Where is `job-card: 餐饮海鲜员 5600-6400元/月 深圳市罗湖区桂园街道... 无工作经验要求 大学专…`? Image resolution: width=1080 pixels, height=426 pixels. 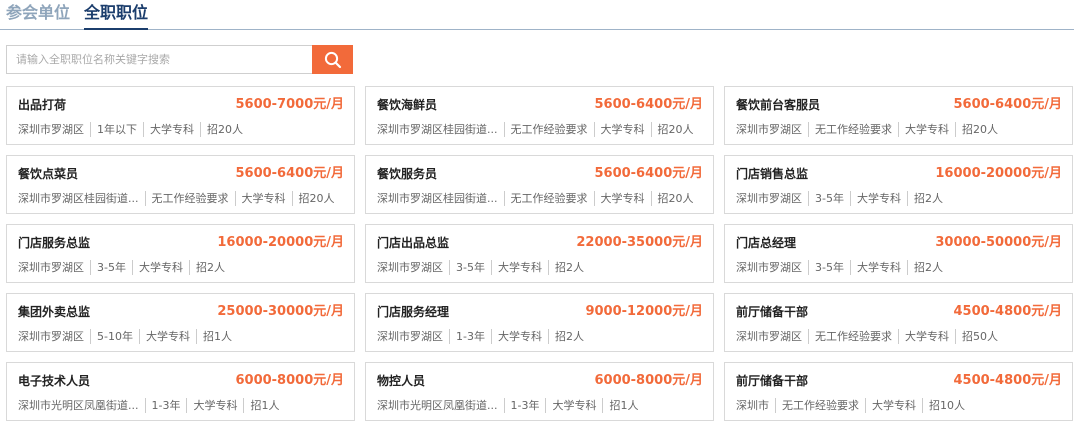 job-card: 餐饮海鲜员 5600-6400元/月 深圳市罗湖区桂园街道... 无工作经验要求 大学专… is located at coordinates (539, 115).